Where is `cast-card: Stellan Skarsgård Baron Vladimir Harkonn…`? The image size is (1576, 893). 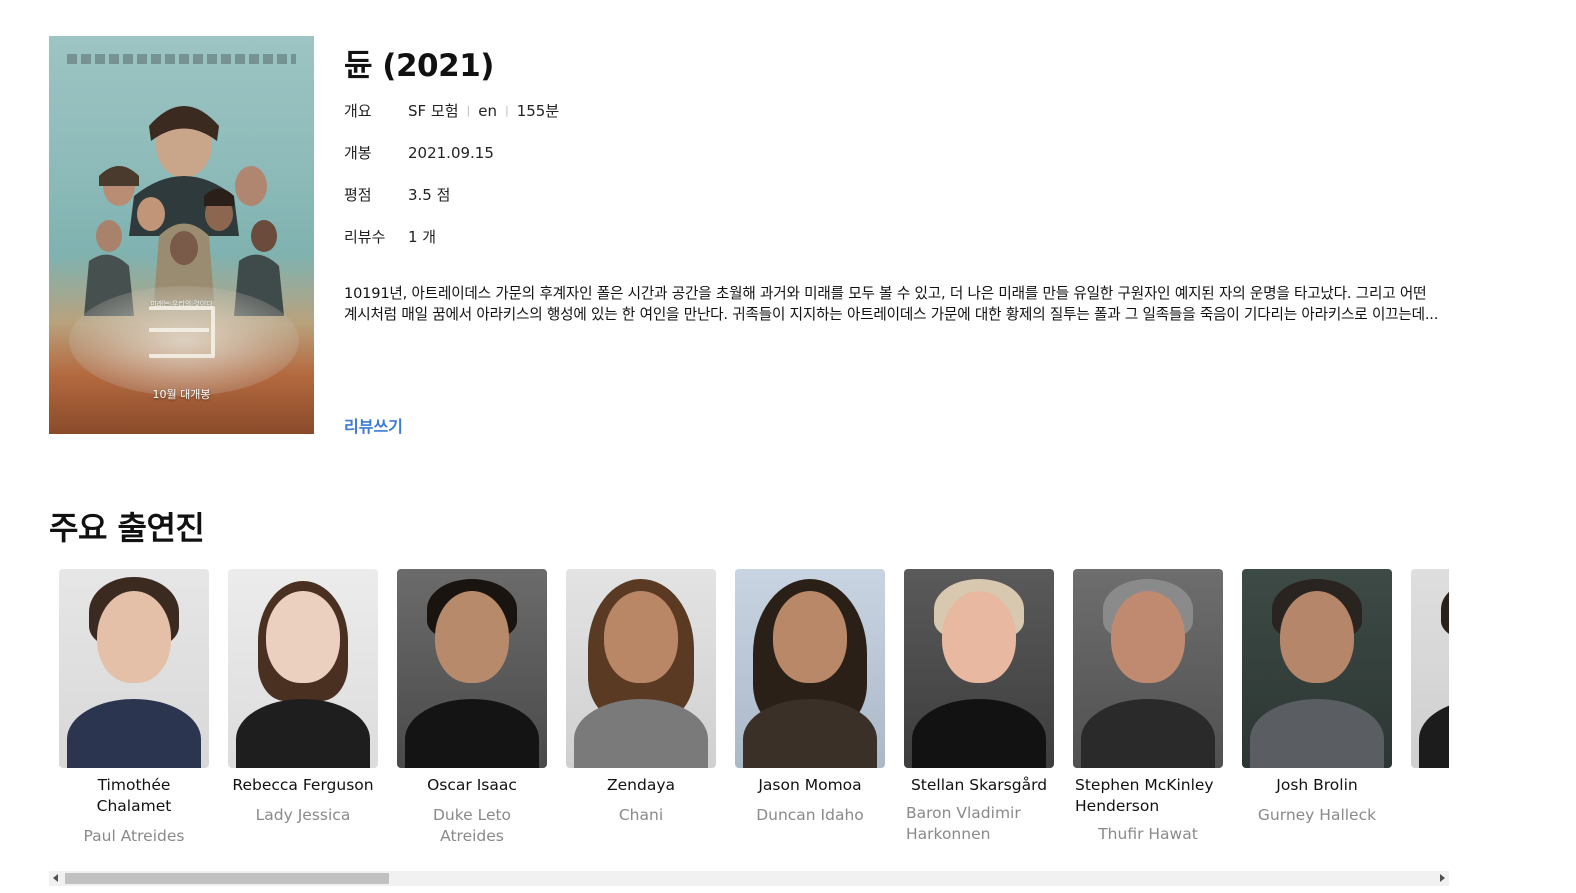 cast-card: Stellan Skarsgård Baron Vladimir Harkonn… is located at coordinates (979, 707).